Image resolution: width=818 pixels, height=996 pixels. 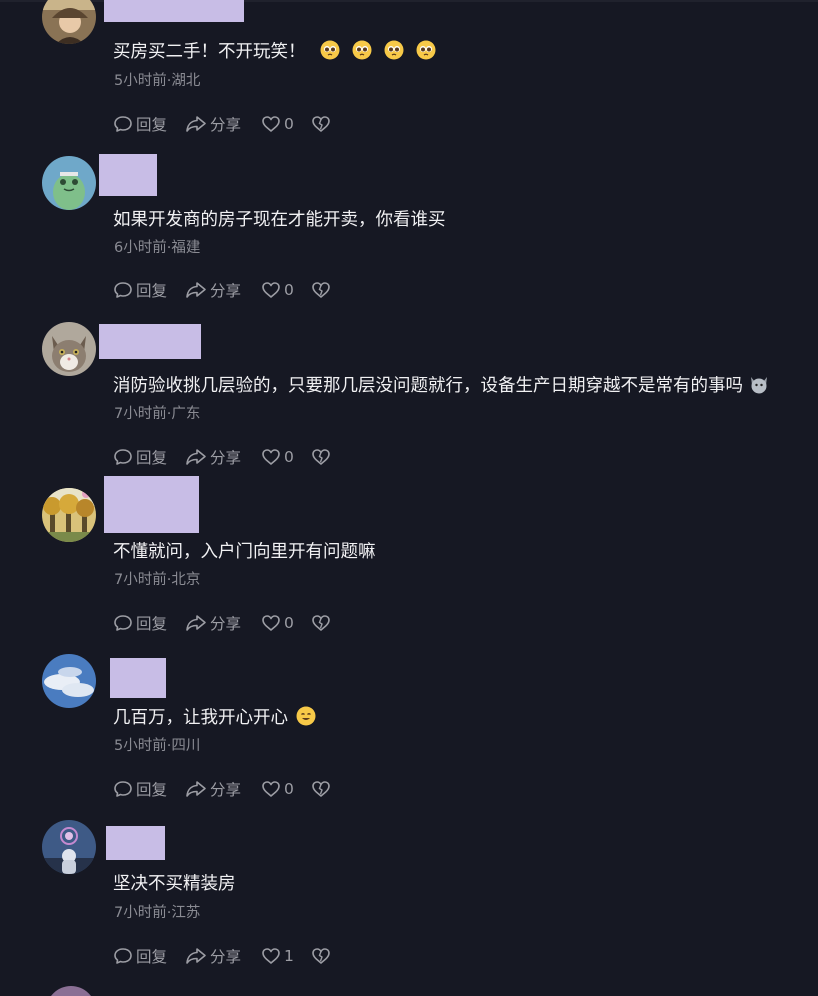 I want to click on woman-hat-avatar, so click(x=69, y=22).